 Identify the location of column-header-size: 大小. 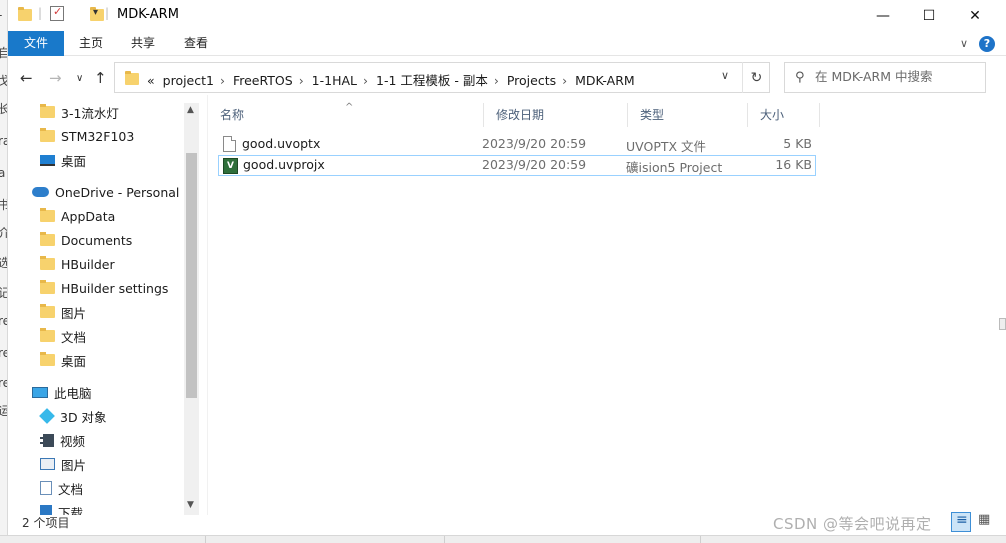
(784, 115).